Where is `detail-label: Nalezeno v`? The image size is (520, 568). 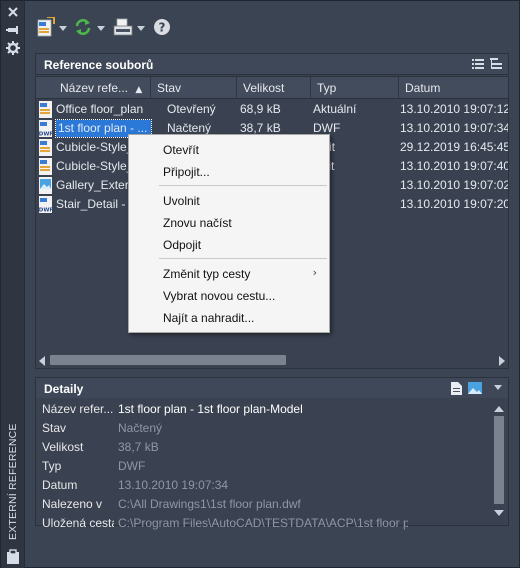
detail-label: Nalezeno v is located at coordinates (72, 504).